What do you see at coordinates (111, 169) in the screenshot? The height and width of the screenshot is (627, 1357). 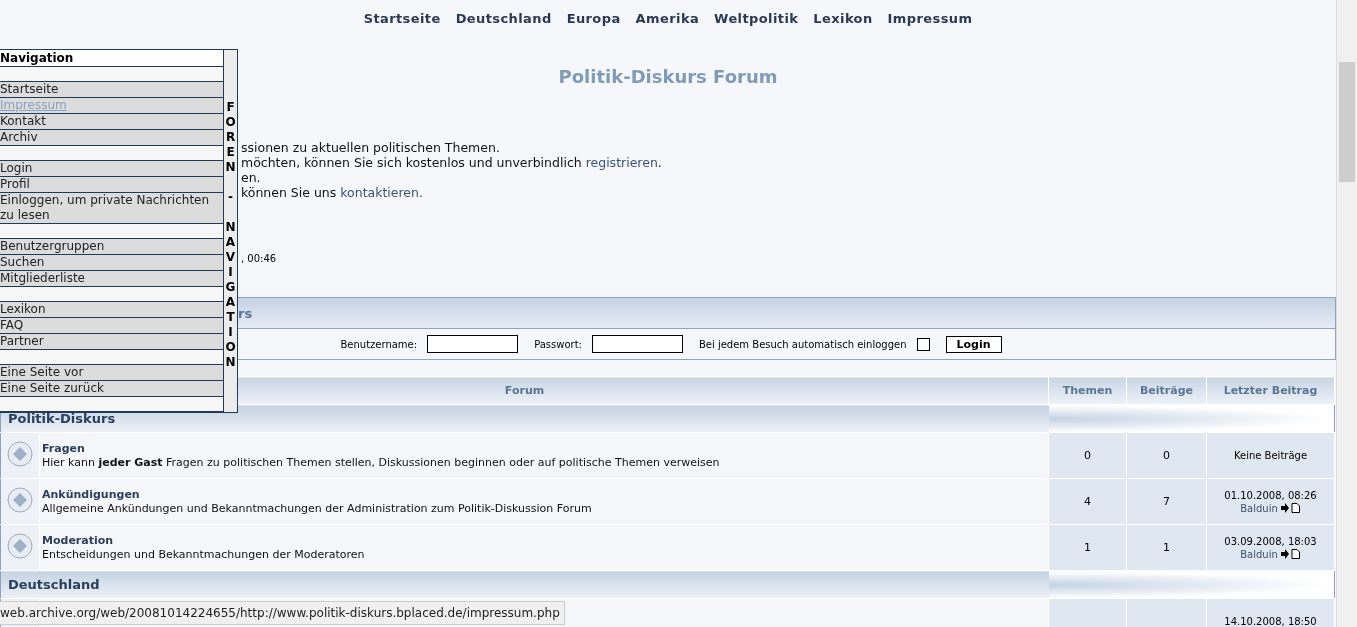 I see `menu-item: Login` at bounding box center [111, 169].